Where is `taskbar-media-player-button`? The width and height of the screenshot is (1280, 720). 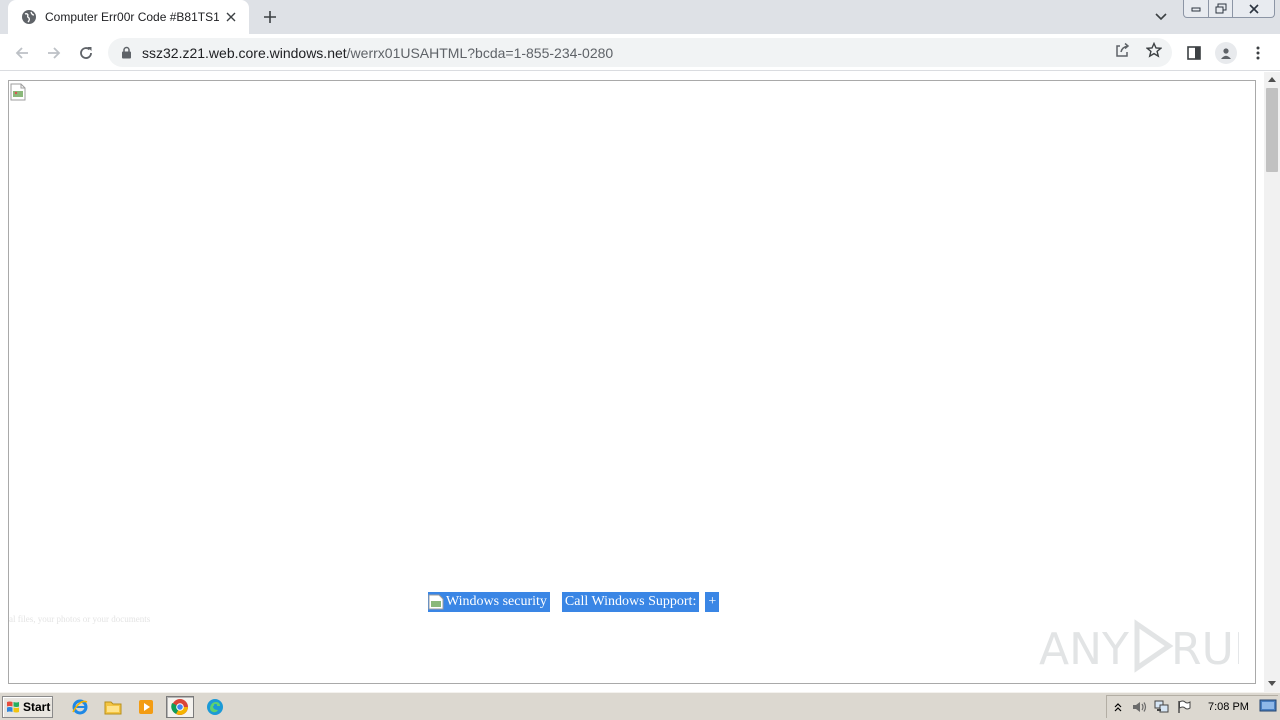
taskbar-media-player-button is located at coordinates (146, 707).